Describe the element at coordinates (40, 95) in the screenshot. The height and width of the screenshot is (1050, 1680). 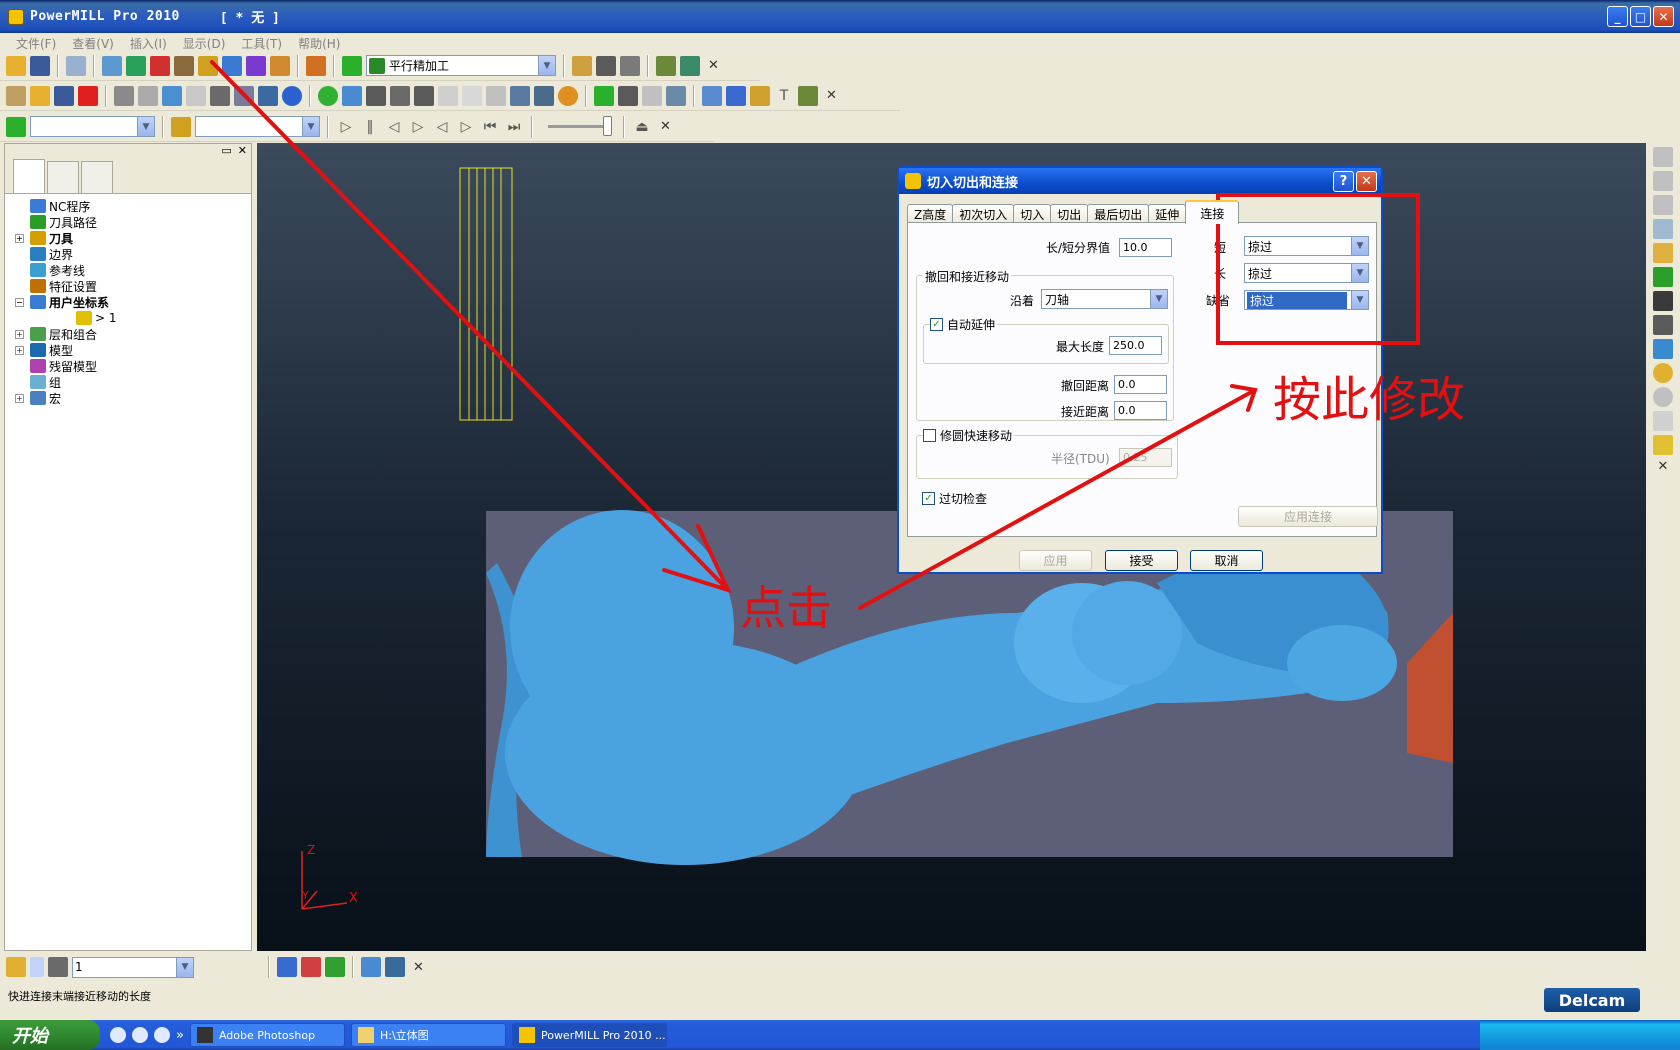
I see `open-project-icon` at that location.